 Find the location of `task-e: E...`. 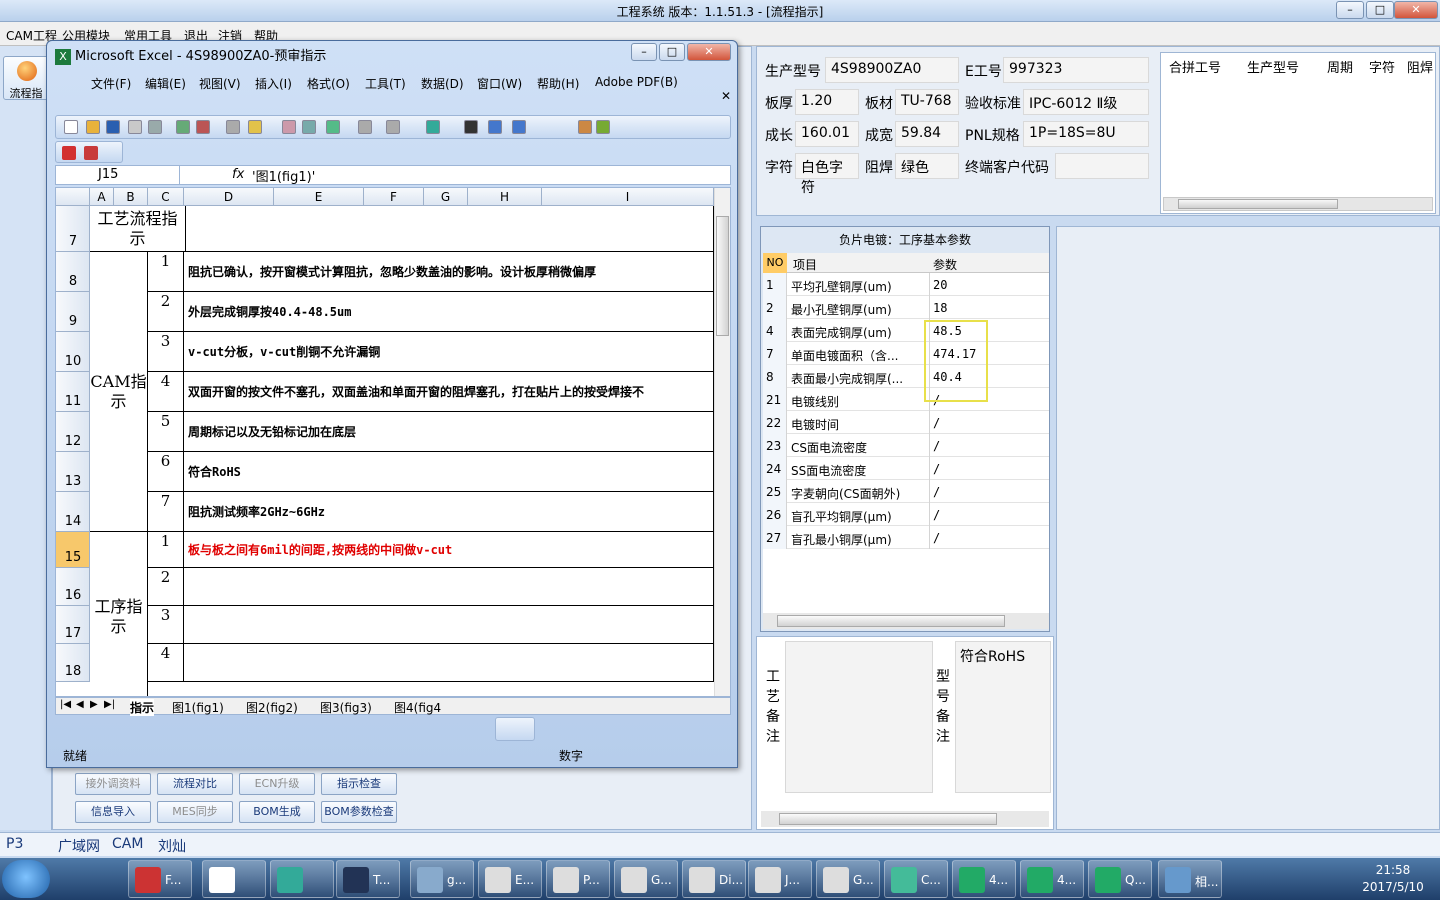

task-e: E... is located at coordinates (510, 879).